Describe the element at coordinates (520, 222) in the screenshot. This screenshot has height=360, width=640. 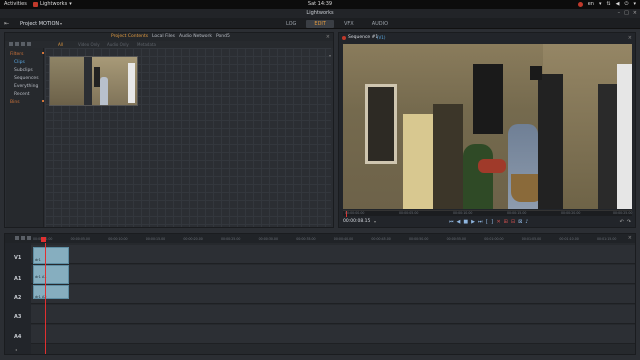
I see `delete-icon: ⊠` at that location.